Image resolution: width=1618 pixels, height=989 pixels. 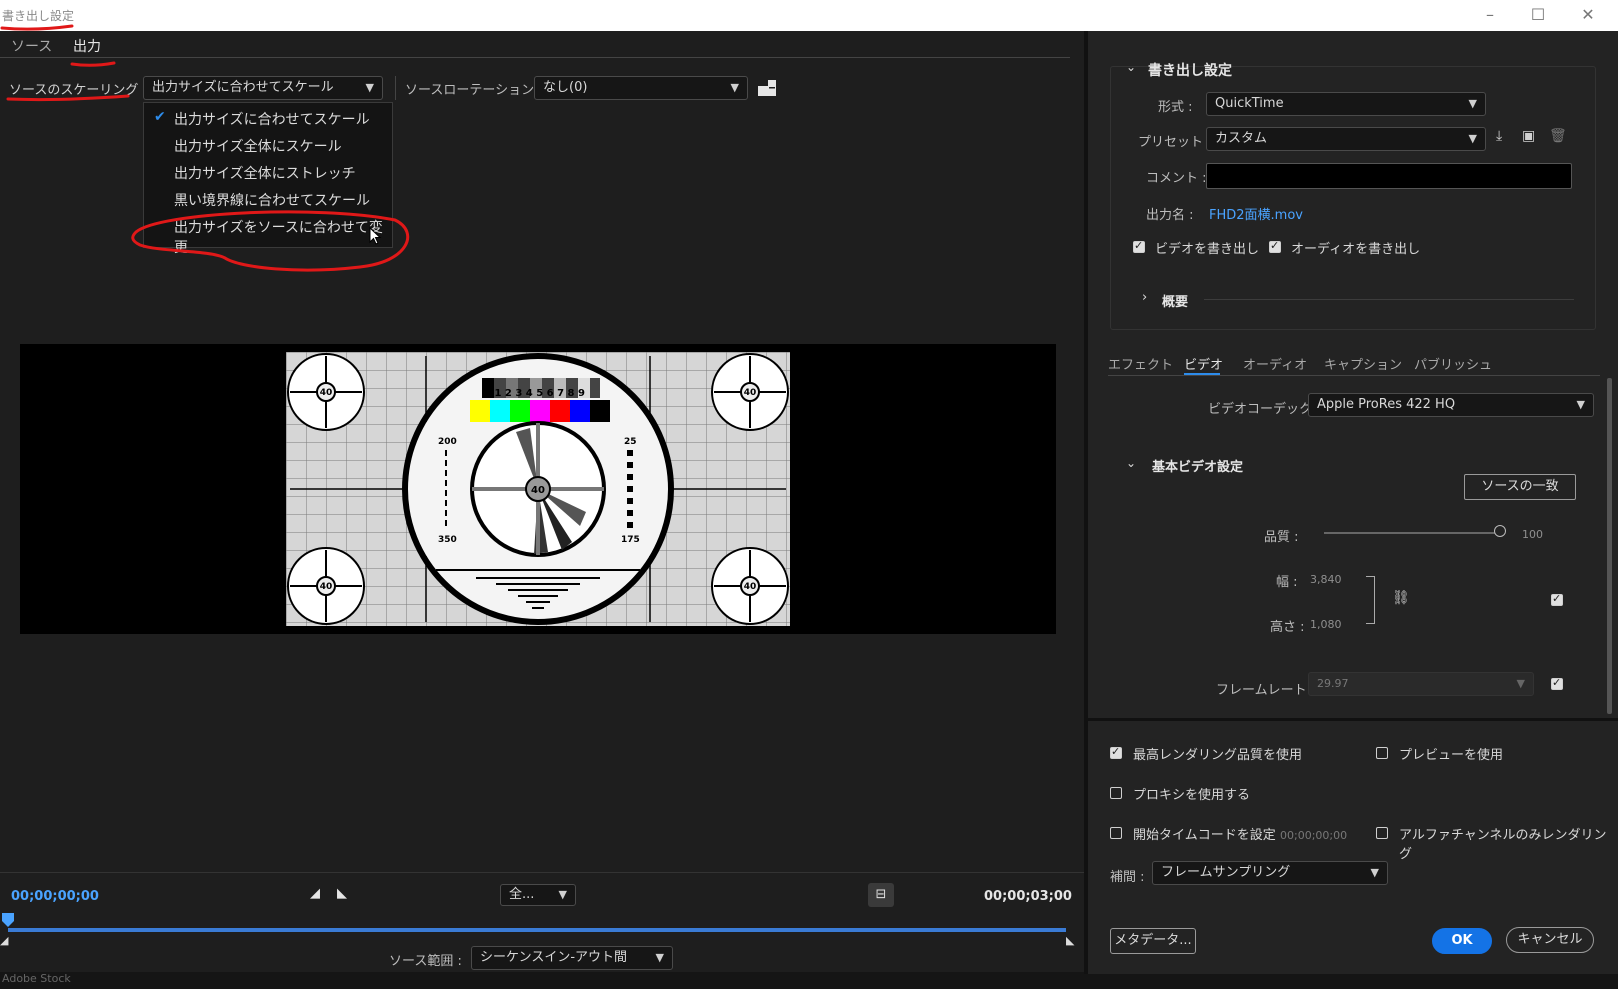 What do you see at coordinates (1116, 752) in the screenshot?
I see `max-quality-checkbox` at bounding box center [1116, 752].